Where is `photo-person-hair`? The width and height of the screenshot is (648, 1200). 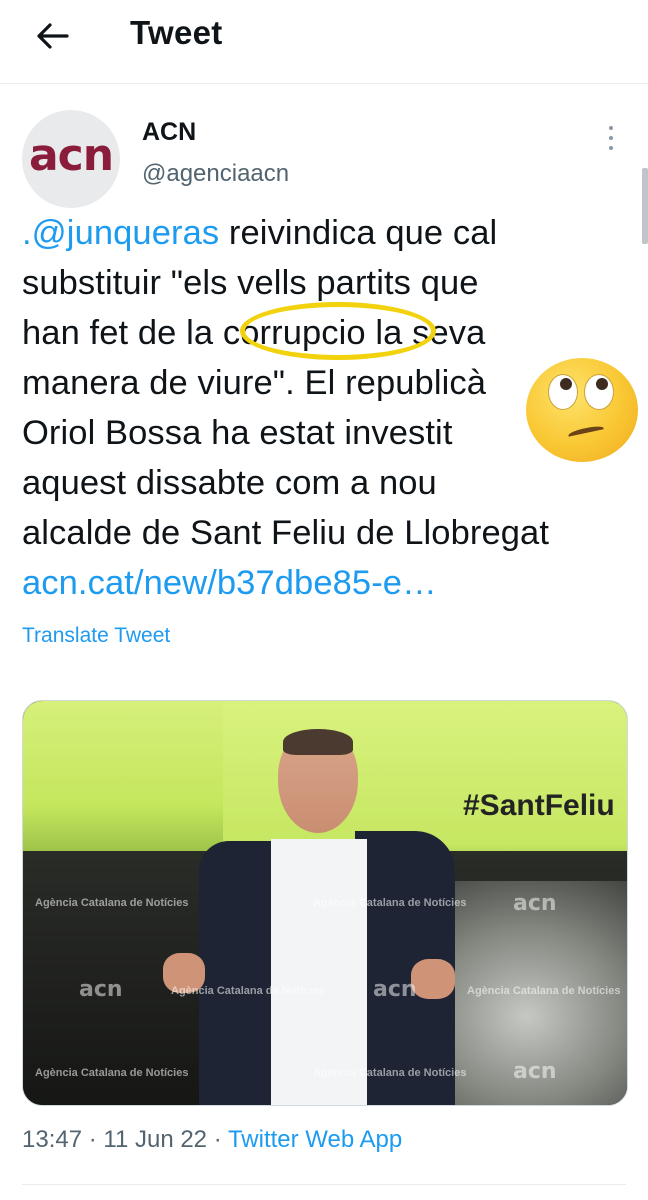
photo-person-hair is located at coordinates (318, 742).